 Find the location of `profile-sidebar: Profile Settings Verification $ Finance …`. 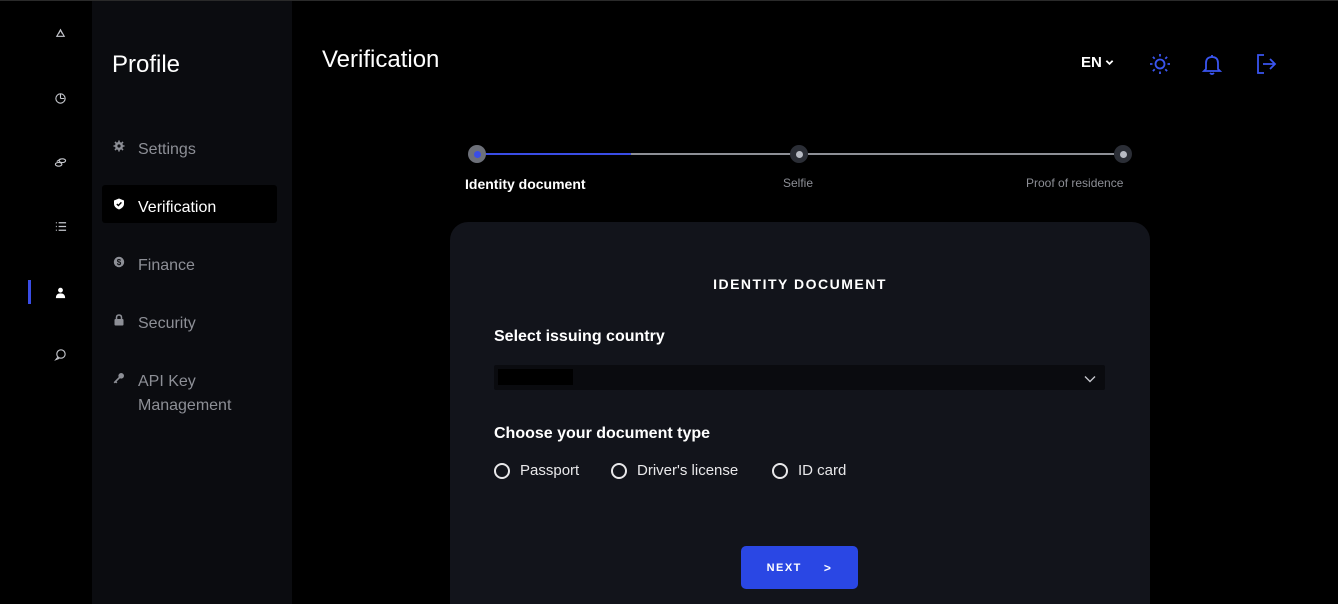

profile-sidebar: Profile Settings Verification $ Finance … is located at coordinates (192, 302).